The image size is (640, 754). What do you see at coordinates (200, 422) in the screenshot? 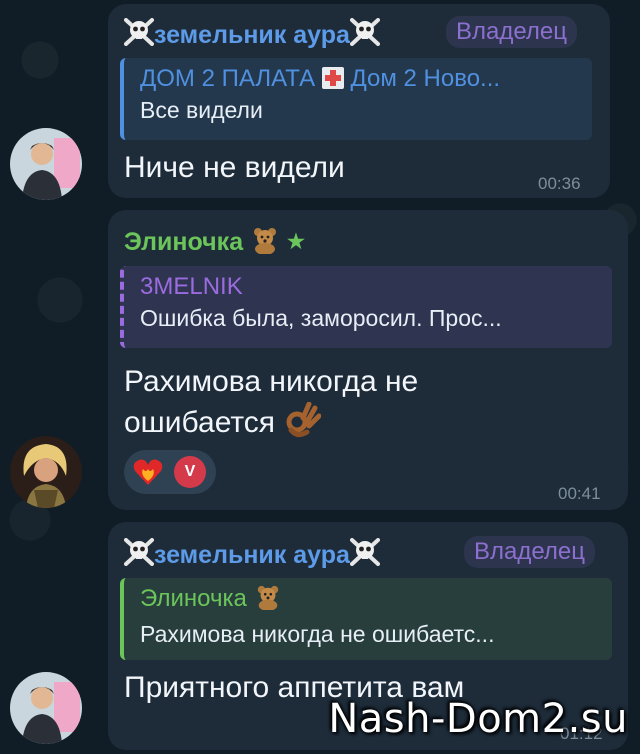
I see `message-text-line: ошибается` at bounding box center [200, 422].